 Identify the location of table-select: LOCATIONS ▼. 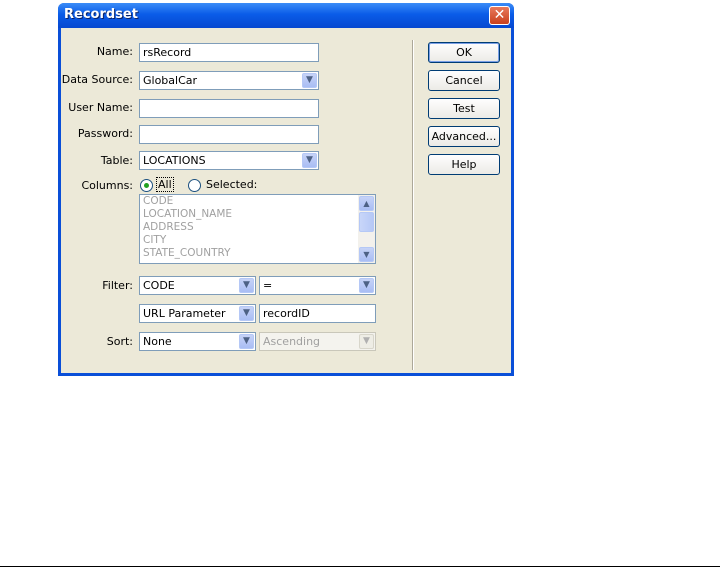
(229, 160).